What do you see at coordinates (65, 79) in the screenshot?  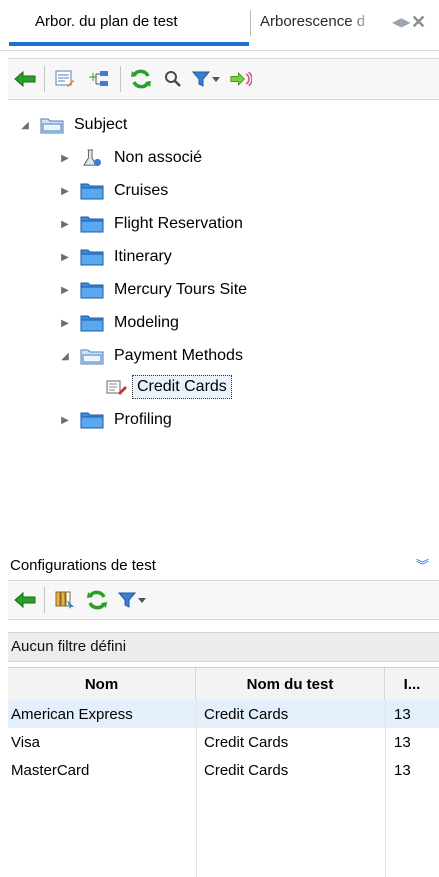 I see `list-edit-icon` at bounding box center [65, 79].